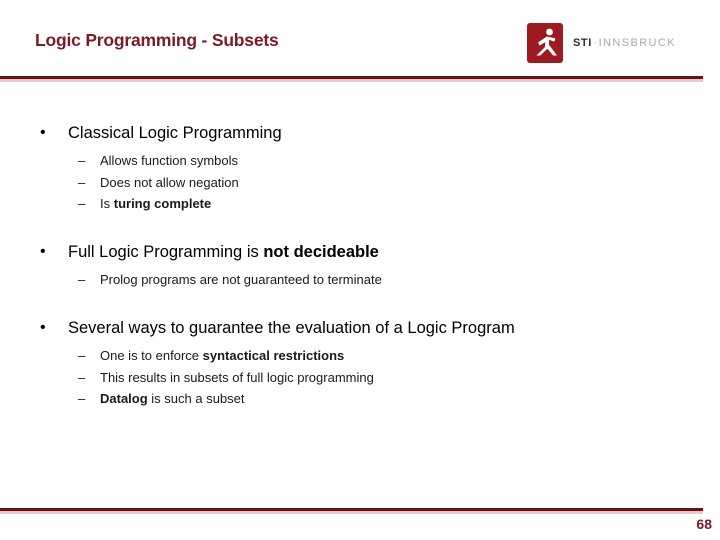  I want to click on logo-wordmark: STI · INNSBRUCK, so click(624, 42).